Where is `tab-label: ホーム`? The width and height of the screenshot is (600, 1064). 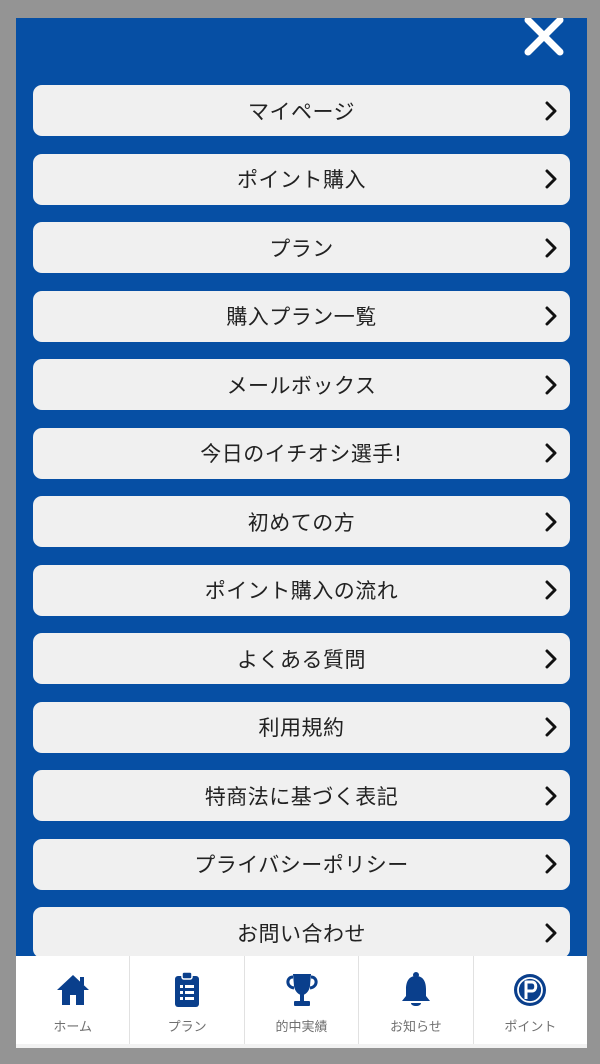 tab-label: ホーム is located at coordinates (73, 1027).